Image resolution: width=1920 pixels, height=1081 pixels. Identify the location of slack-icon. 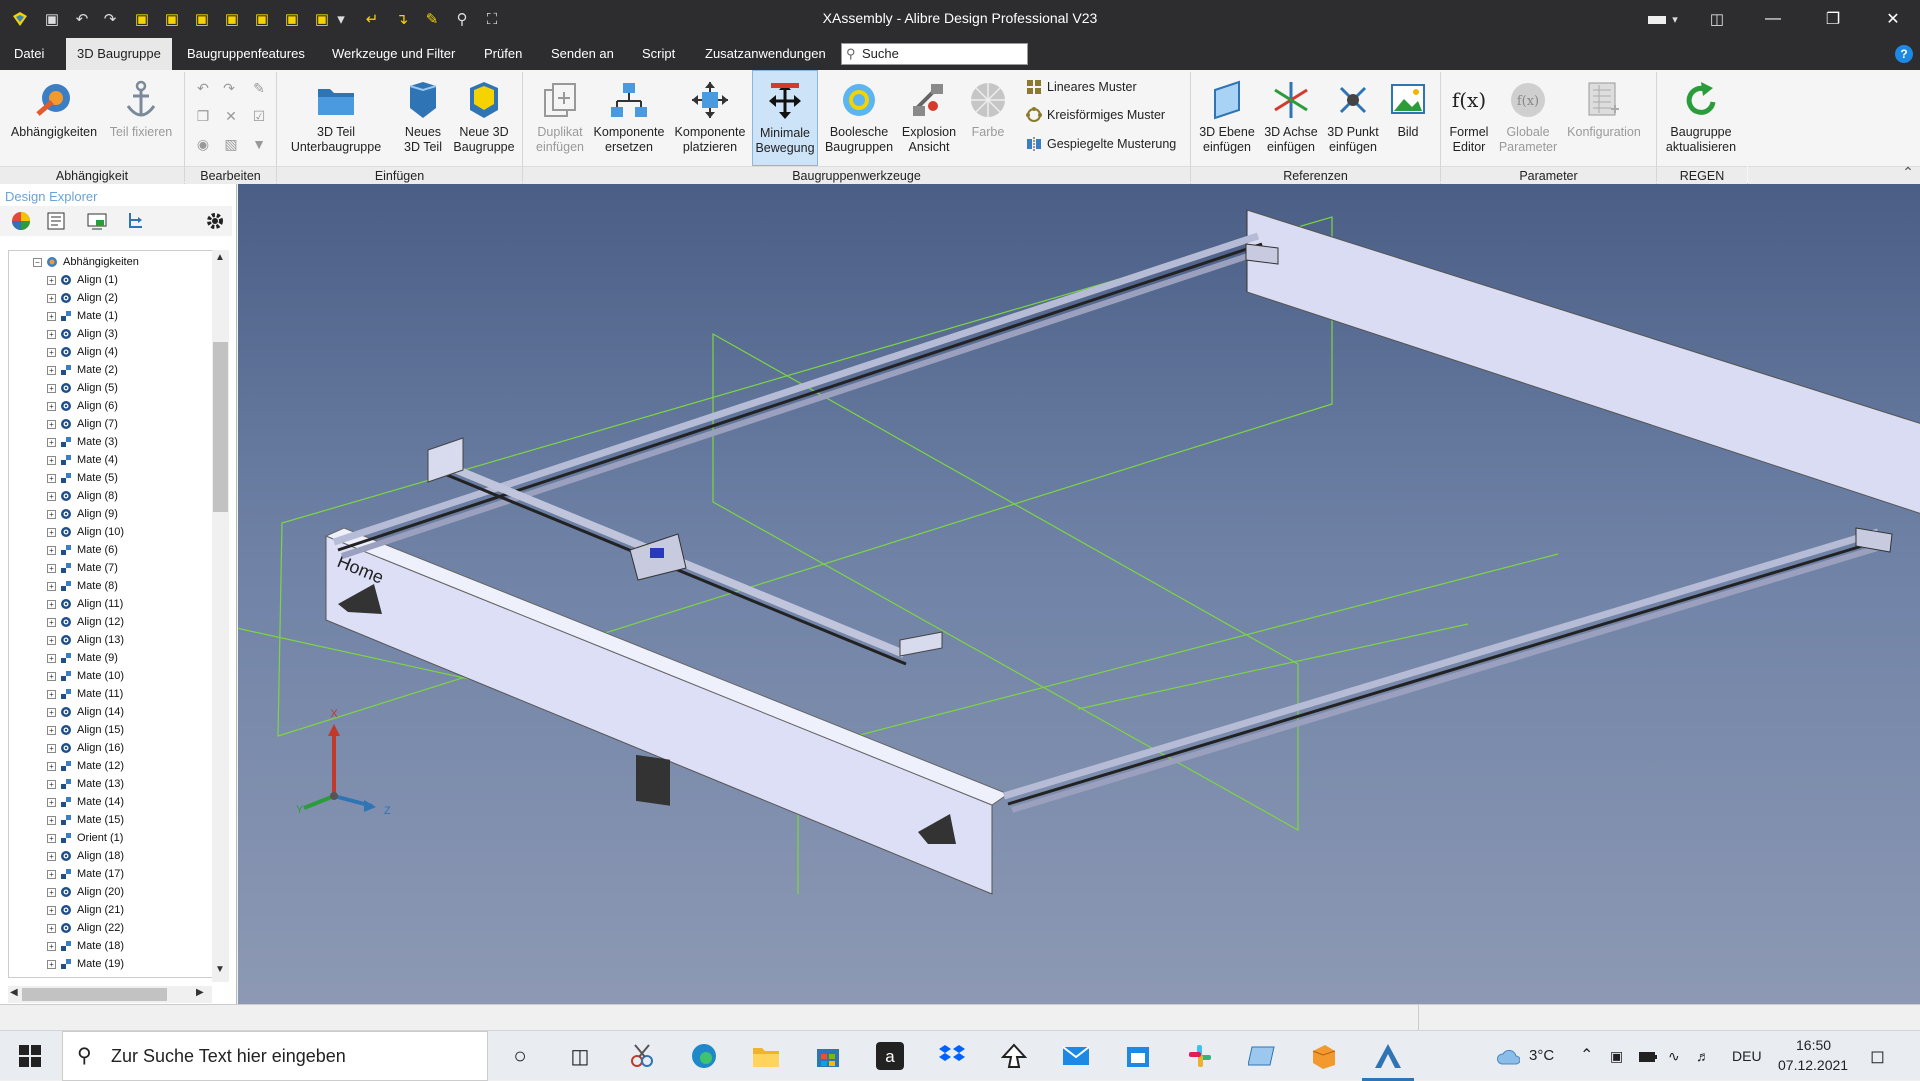
(1200, 1056).